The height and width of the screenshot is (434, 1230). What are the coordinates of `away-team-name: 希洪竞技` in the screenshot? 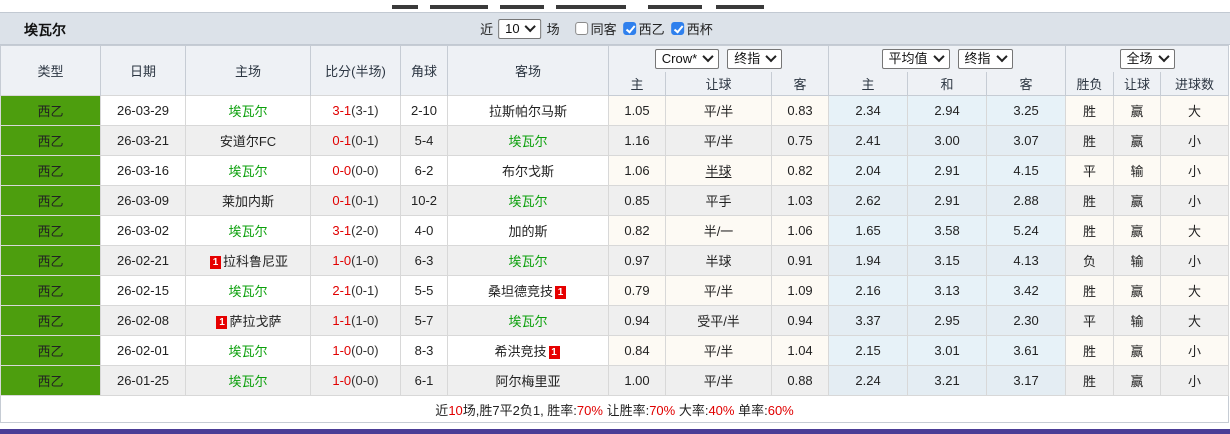 It's located at (520, 351).